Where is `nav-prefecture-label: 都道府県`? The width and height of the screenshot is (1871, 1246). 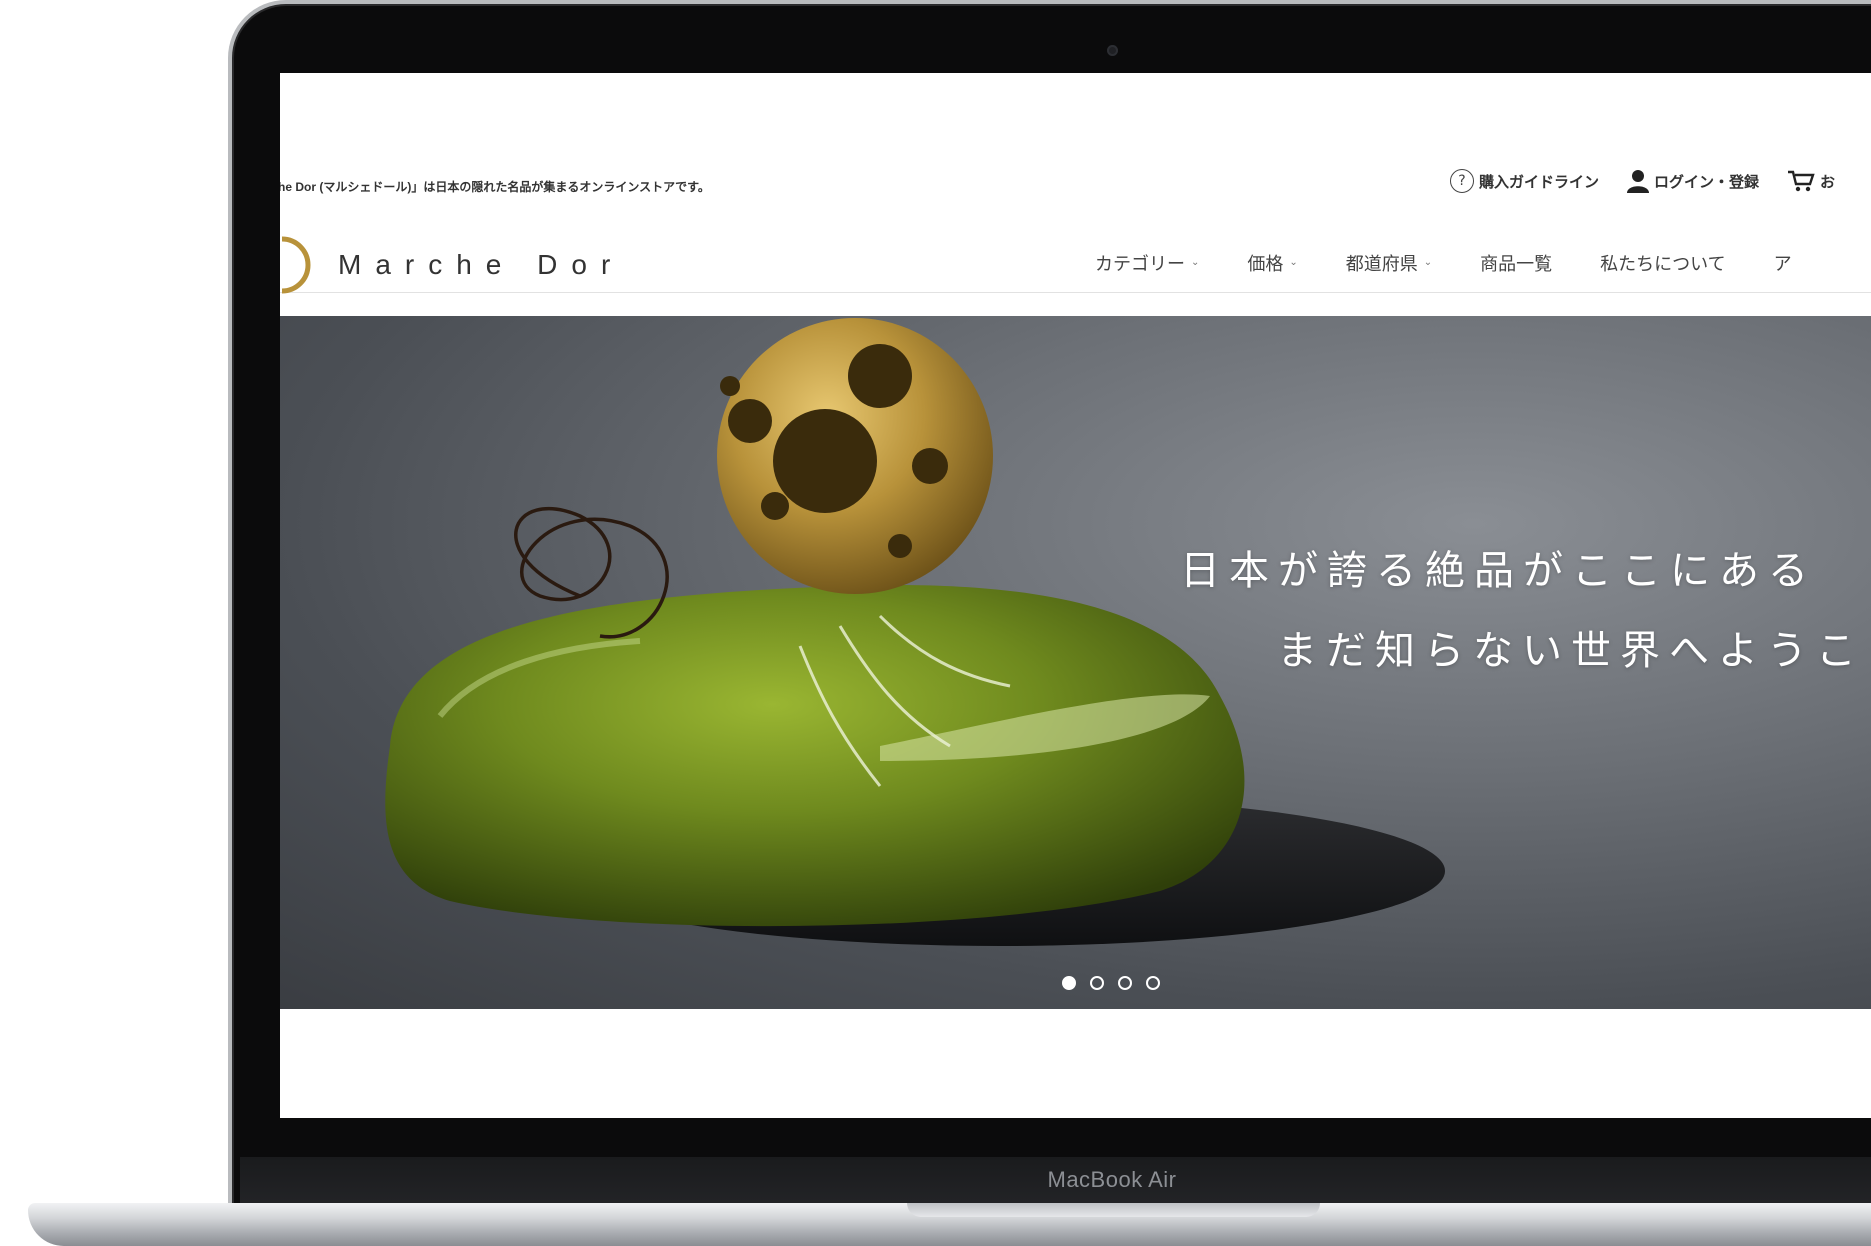
nav-prefecture-label: 都道府県 is located at coordinates (1381, 264).